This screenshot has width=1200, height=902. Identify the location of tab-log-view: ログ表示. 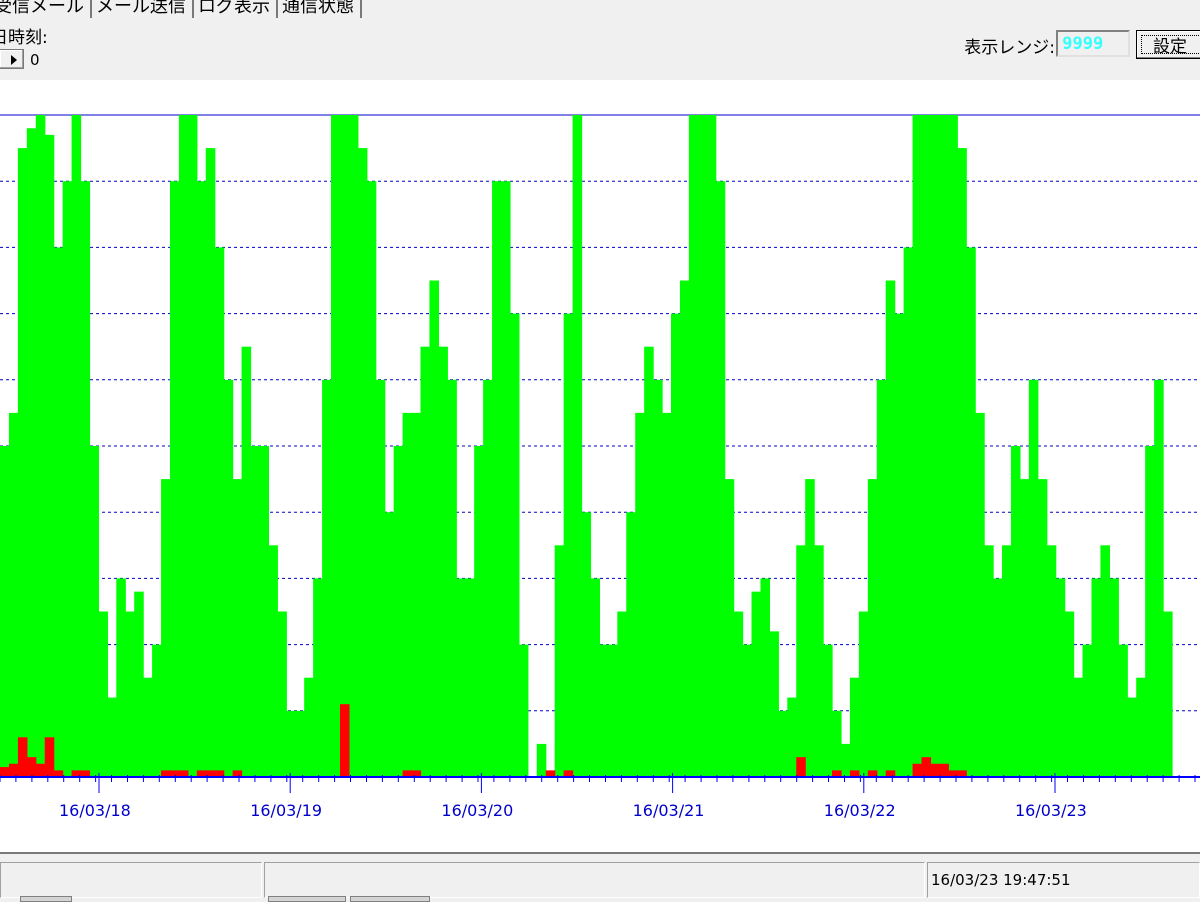
(236, 9).